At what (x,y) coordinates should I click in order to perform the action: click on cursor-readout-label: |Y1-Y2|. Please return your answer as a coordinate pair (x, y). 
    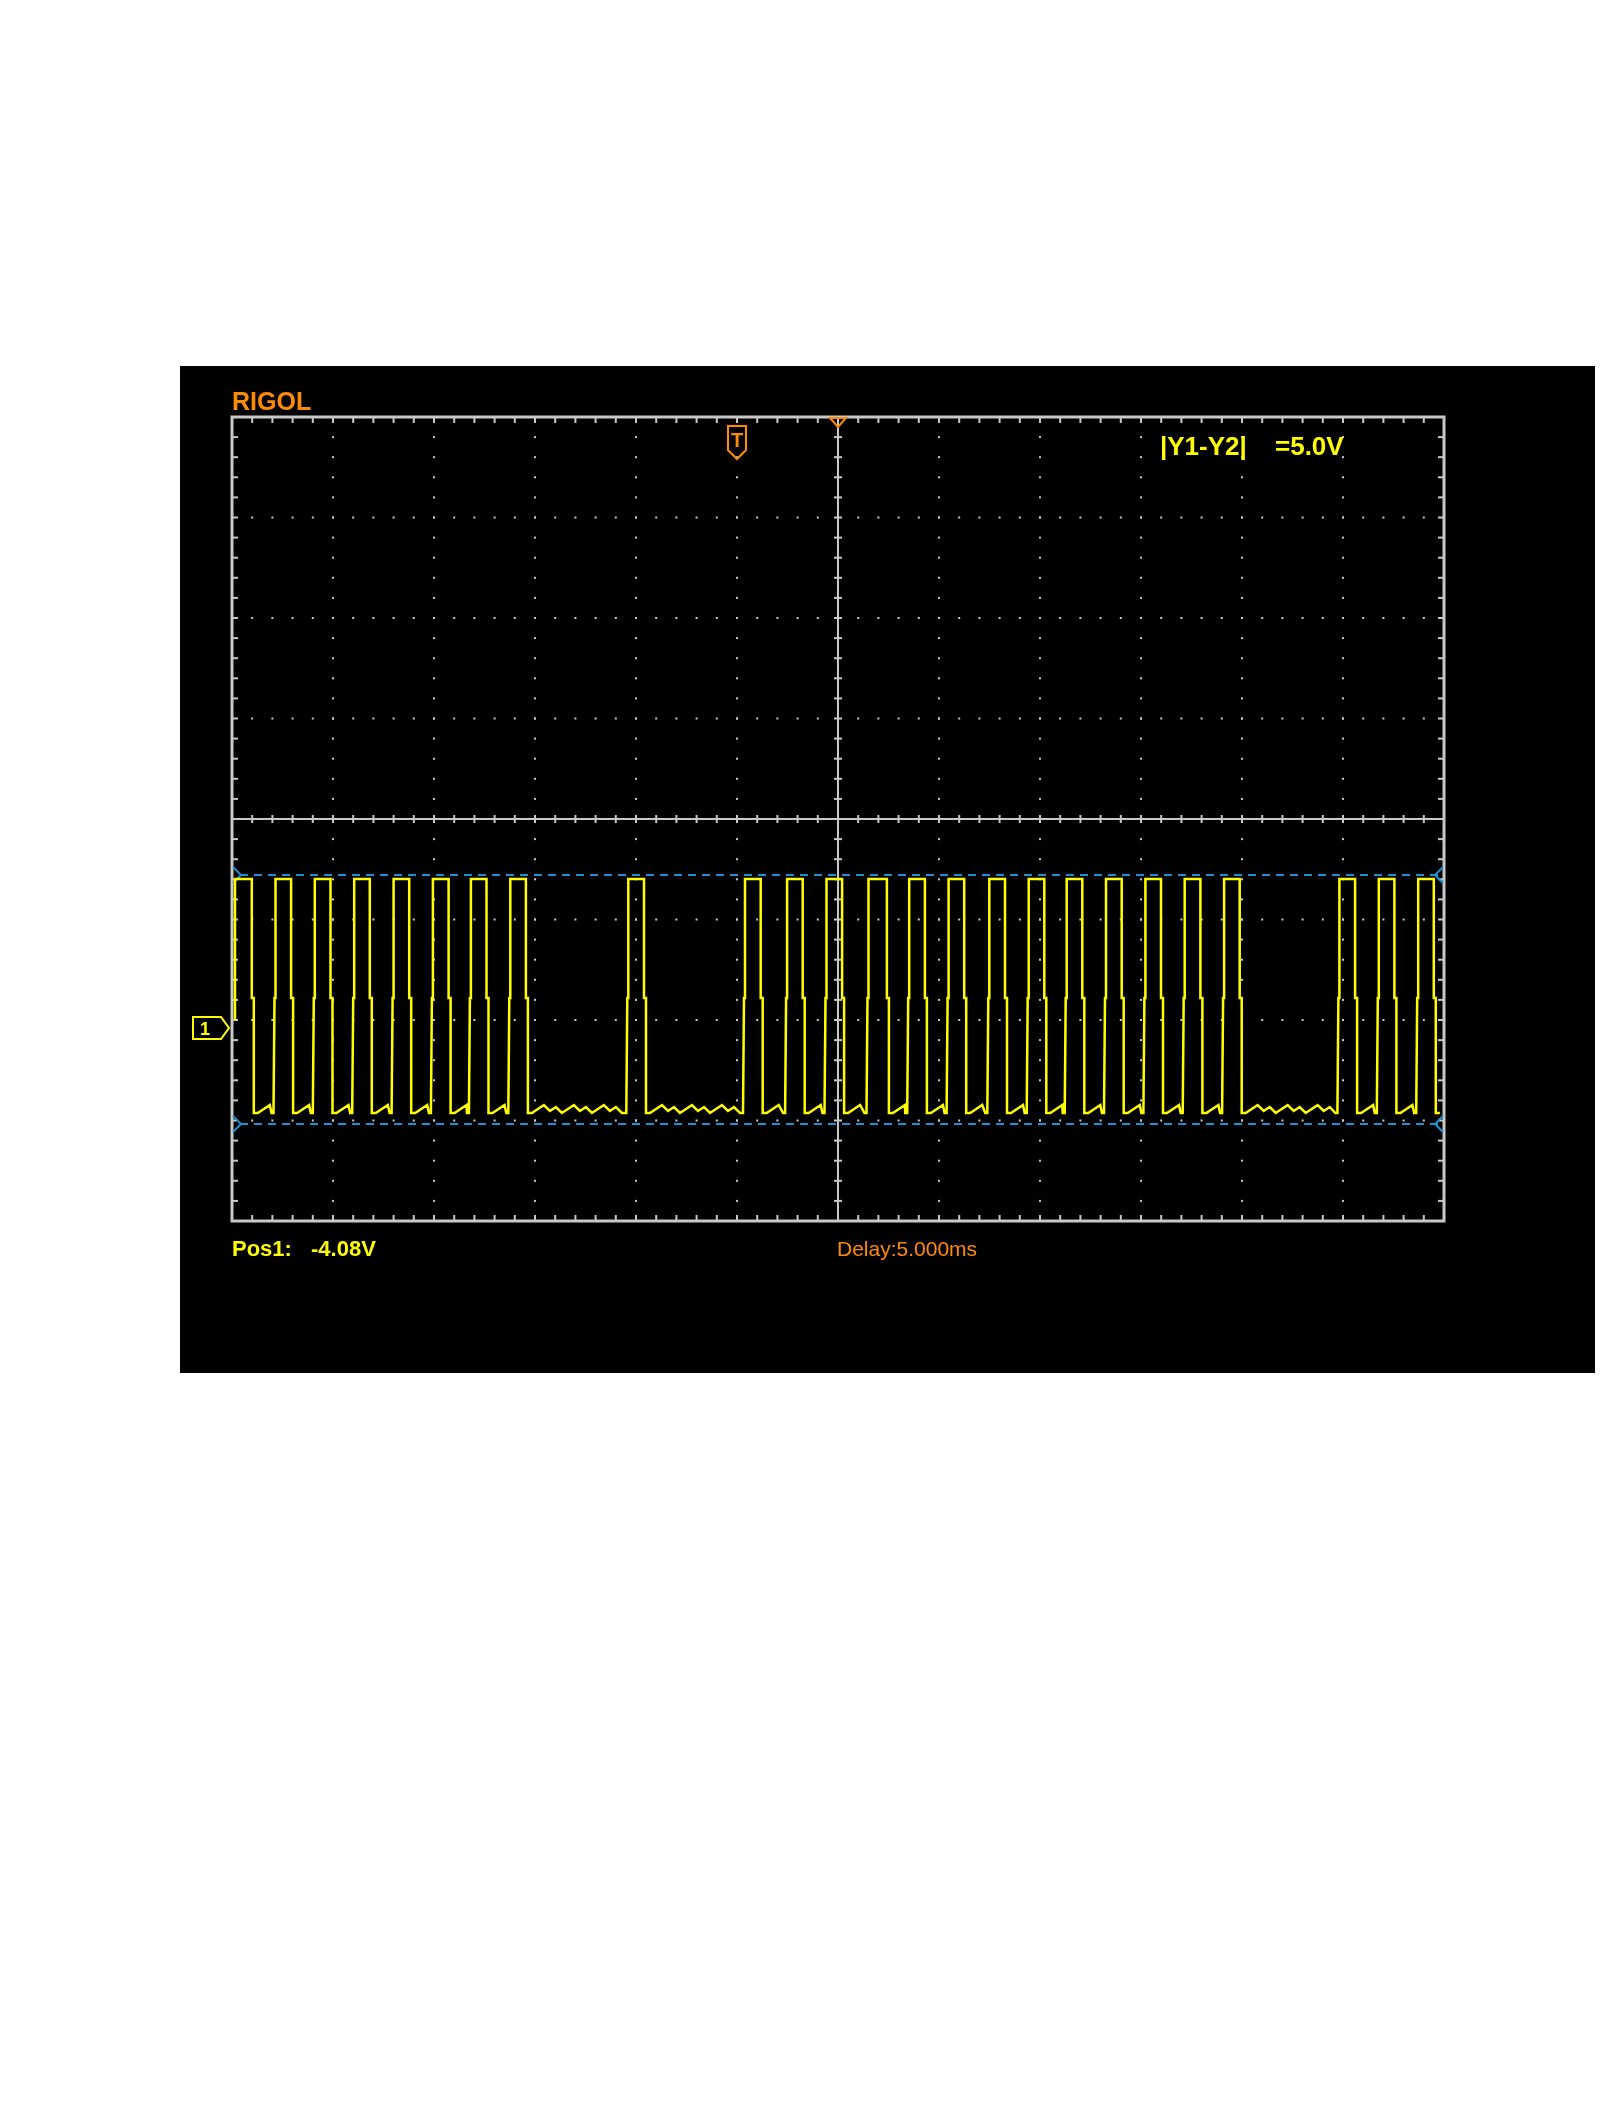
    Looking at the image, I should click on (1203, 446).